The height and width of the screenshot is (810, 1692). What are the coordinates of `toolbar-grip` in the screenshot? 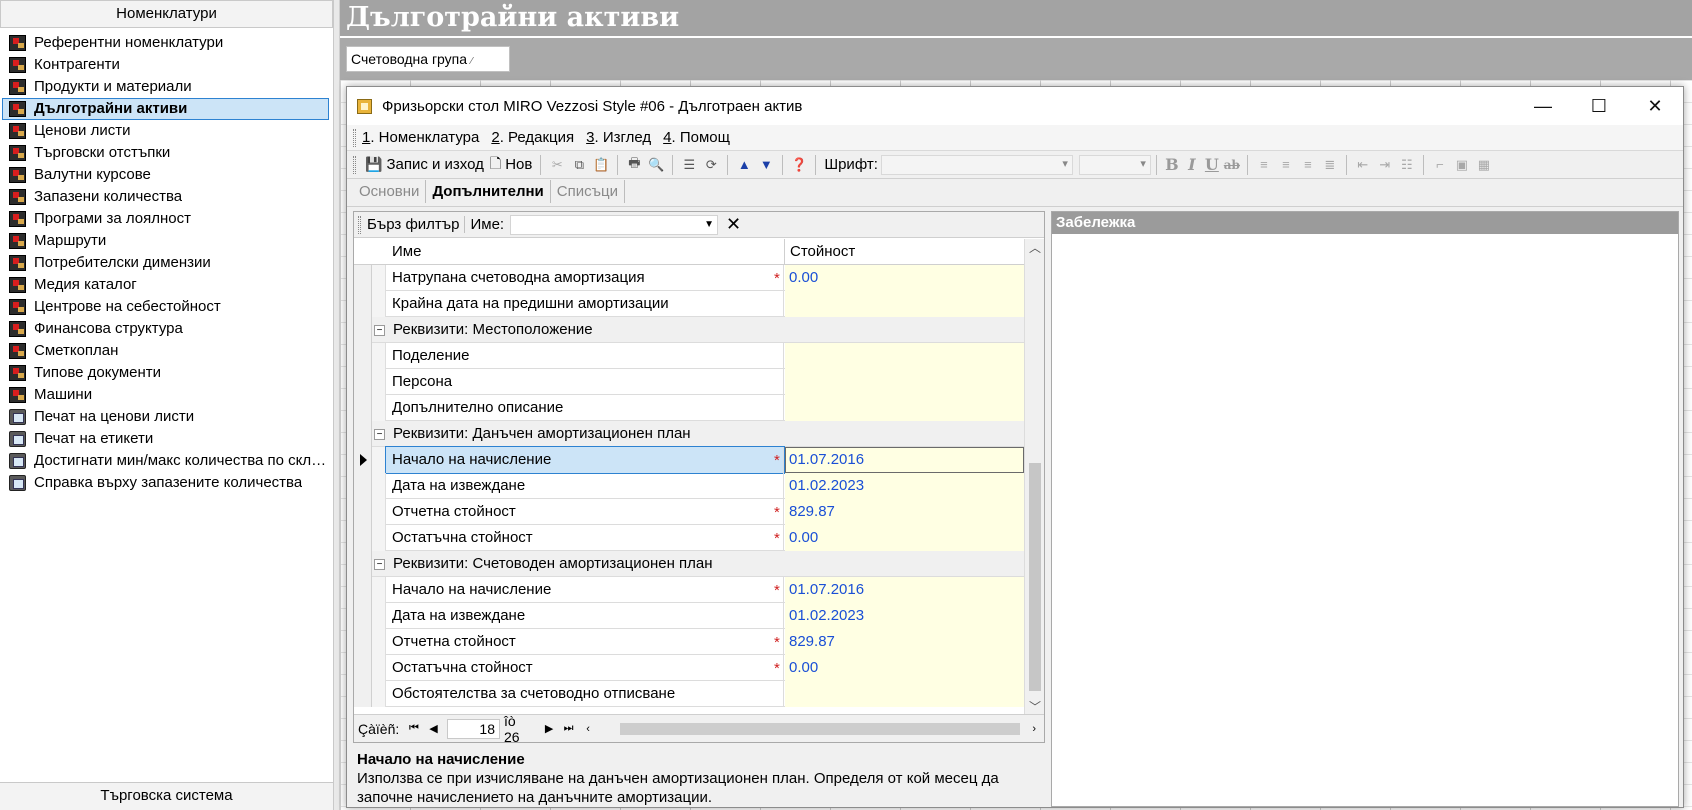 It's located at (354, 164).